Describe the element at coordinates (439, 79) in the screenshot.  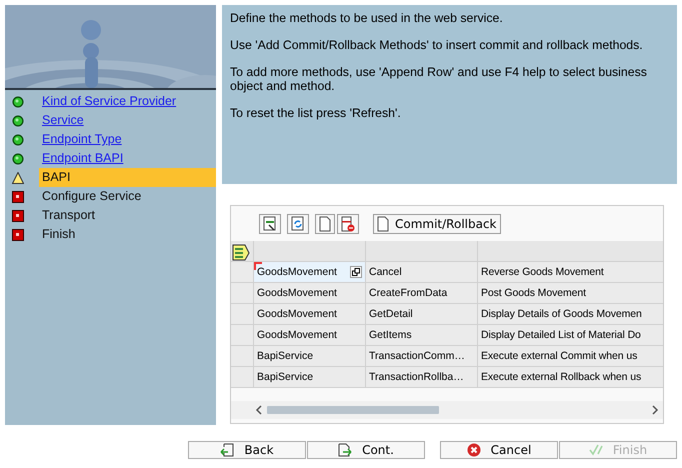
I see `instruction-text: To add more methods, use 'Append Row' and use F4 help to select business object and method.` at that location.